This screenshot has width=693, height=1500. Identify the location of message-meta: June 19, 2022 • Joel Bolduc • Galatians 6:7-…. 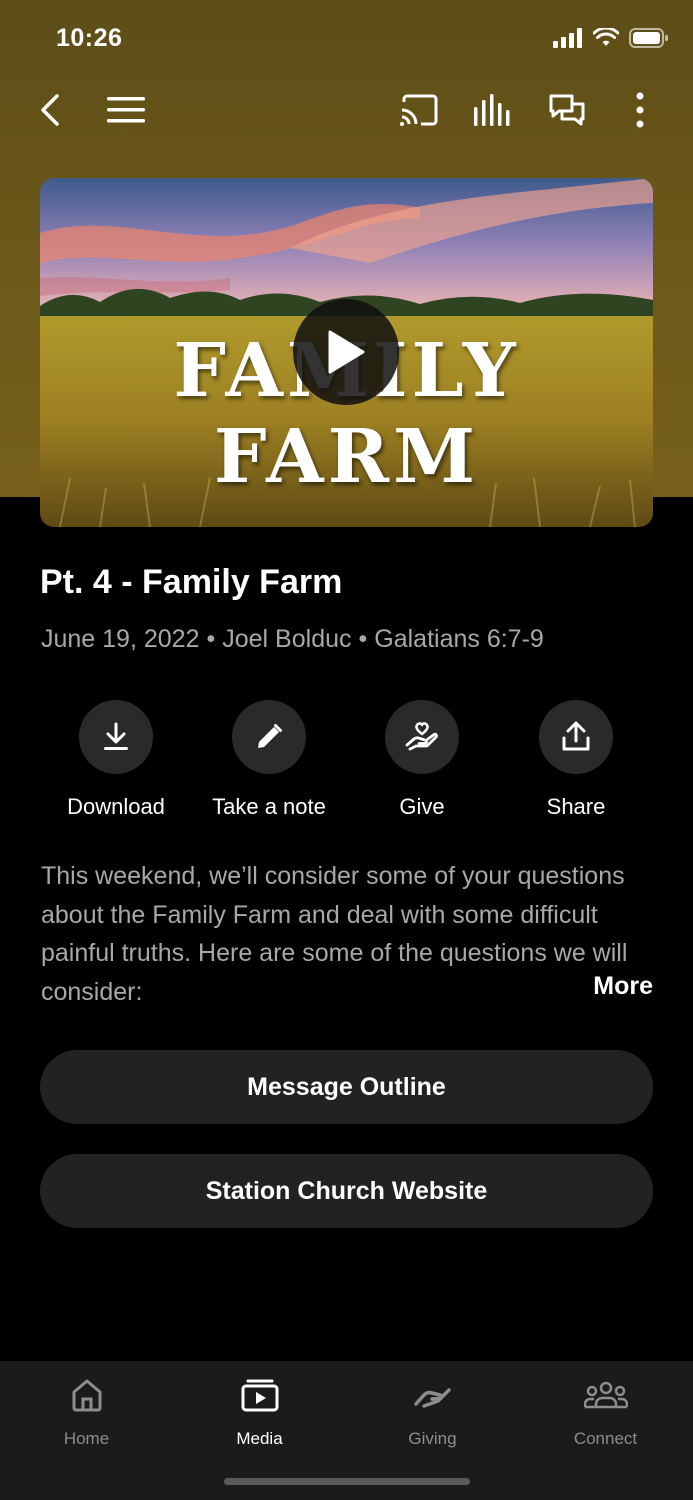
(292, 639).